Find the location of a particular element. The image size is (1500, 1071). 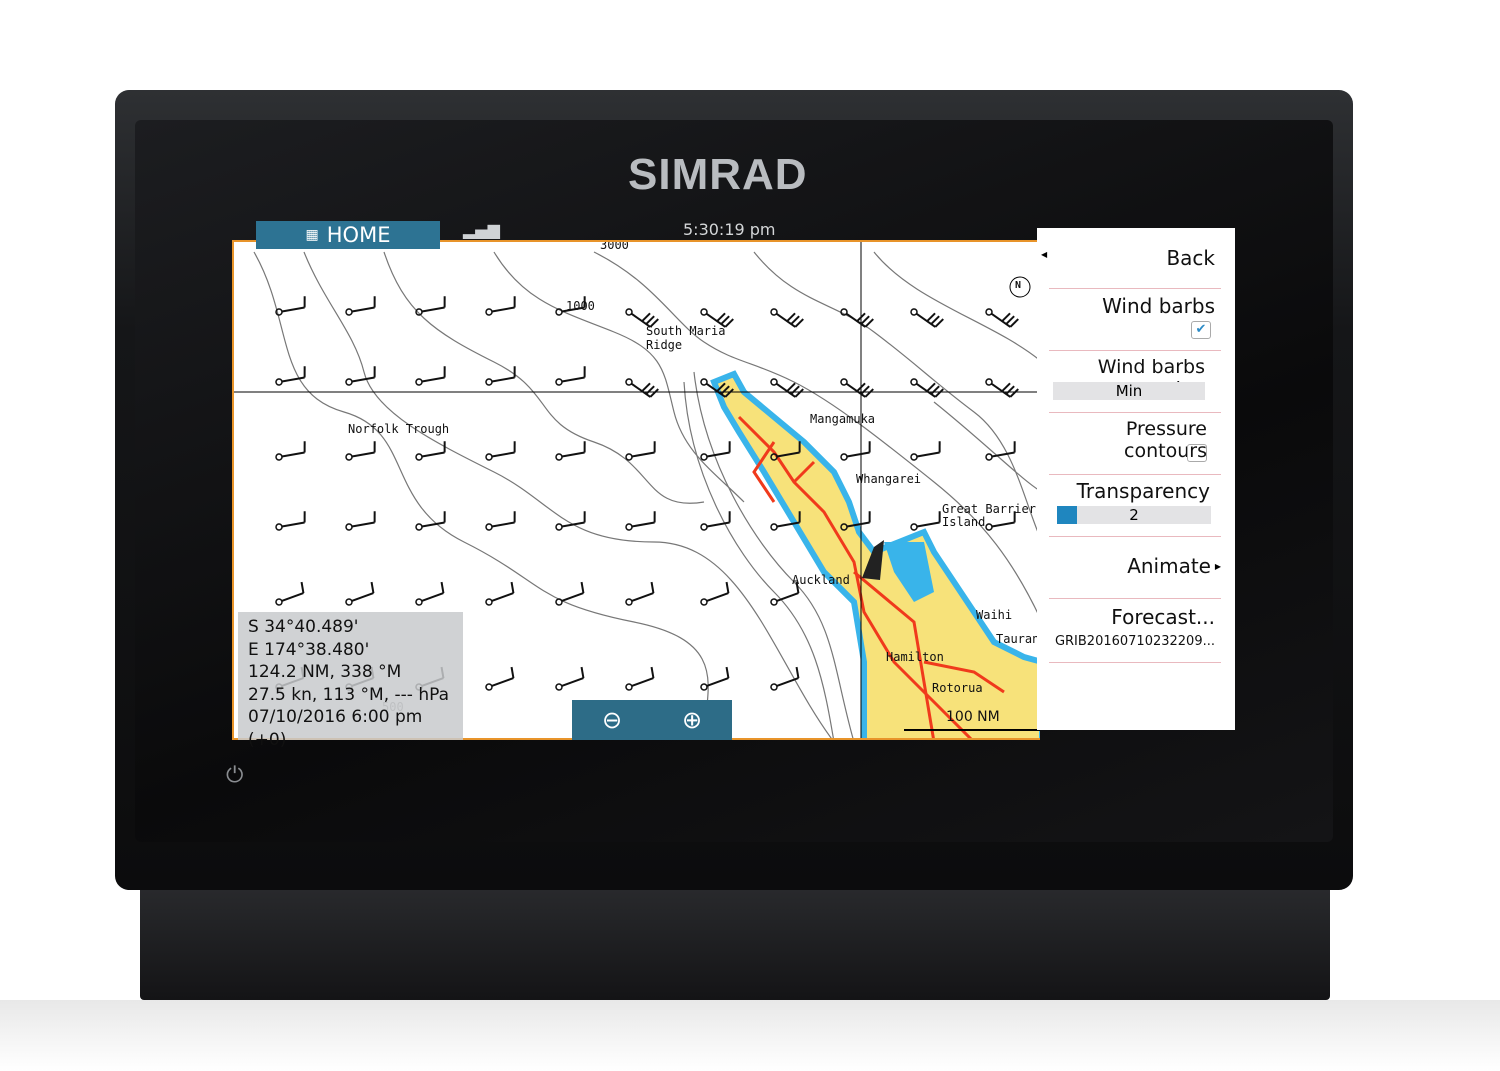

map-label: Hamilton is located at coordinates (915, 657).